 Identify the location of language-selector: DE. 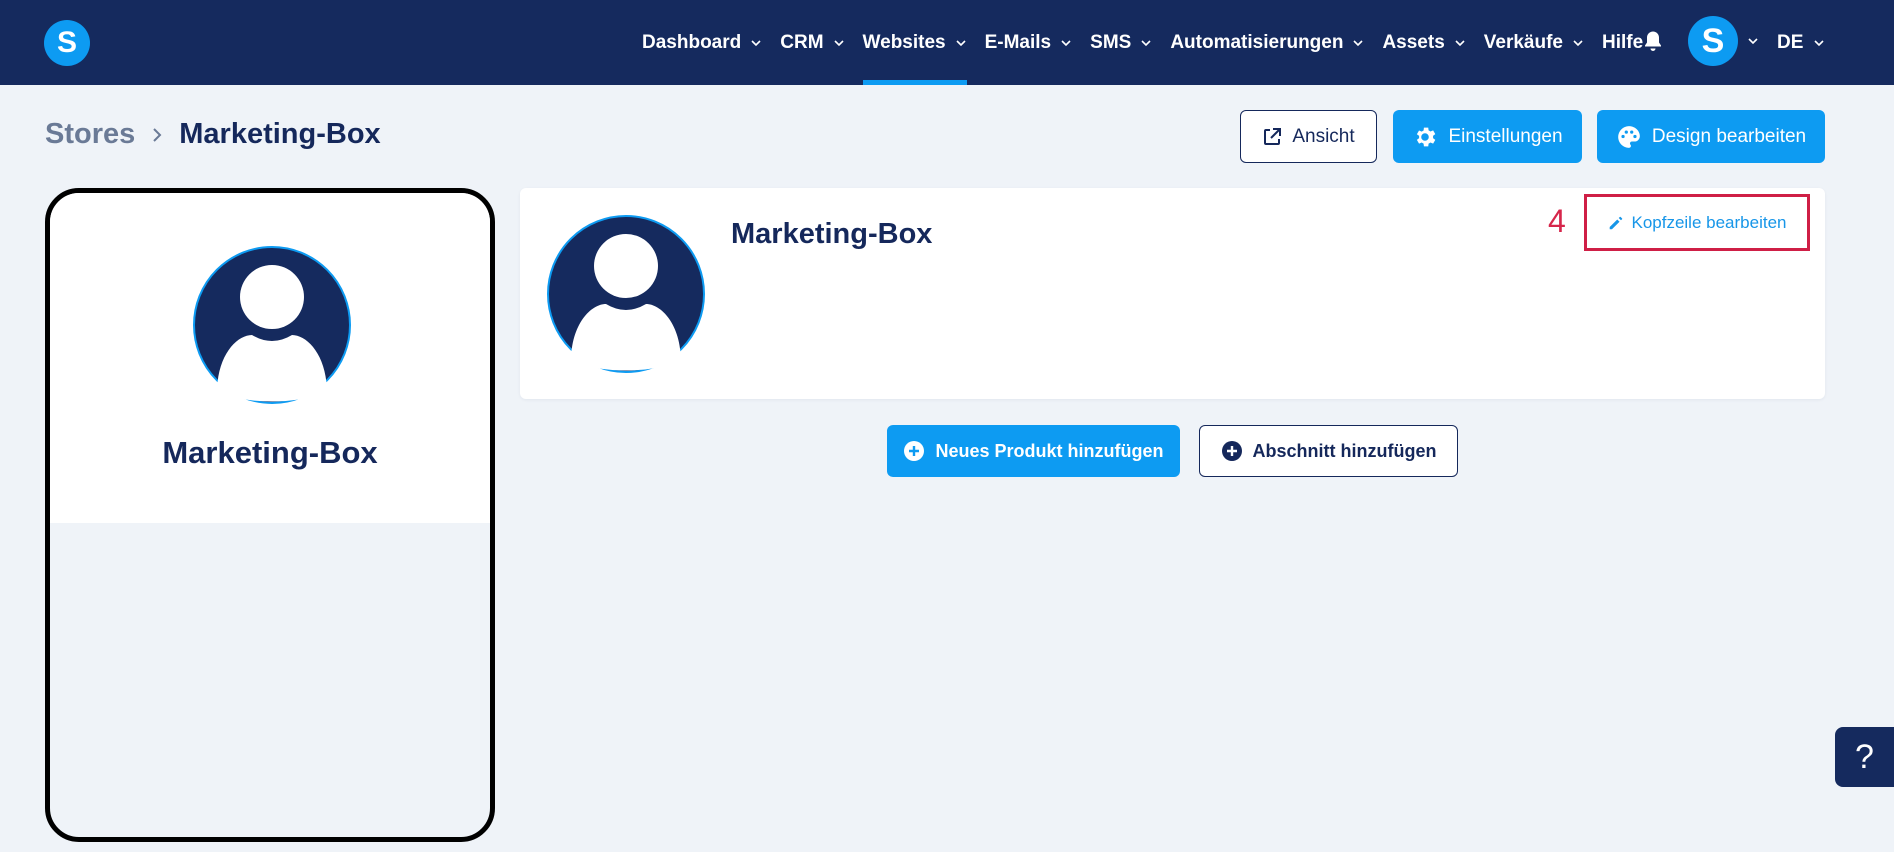
(1801, 42).